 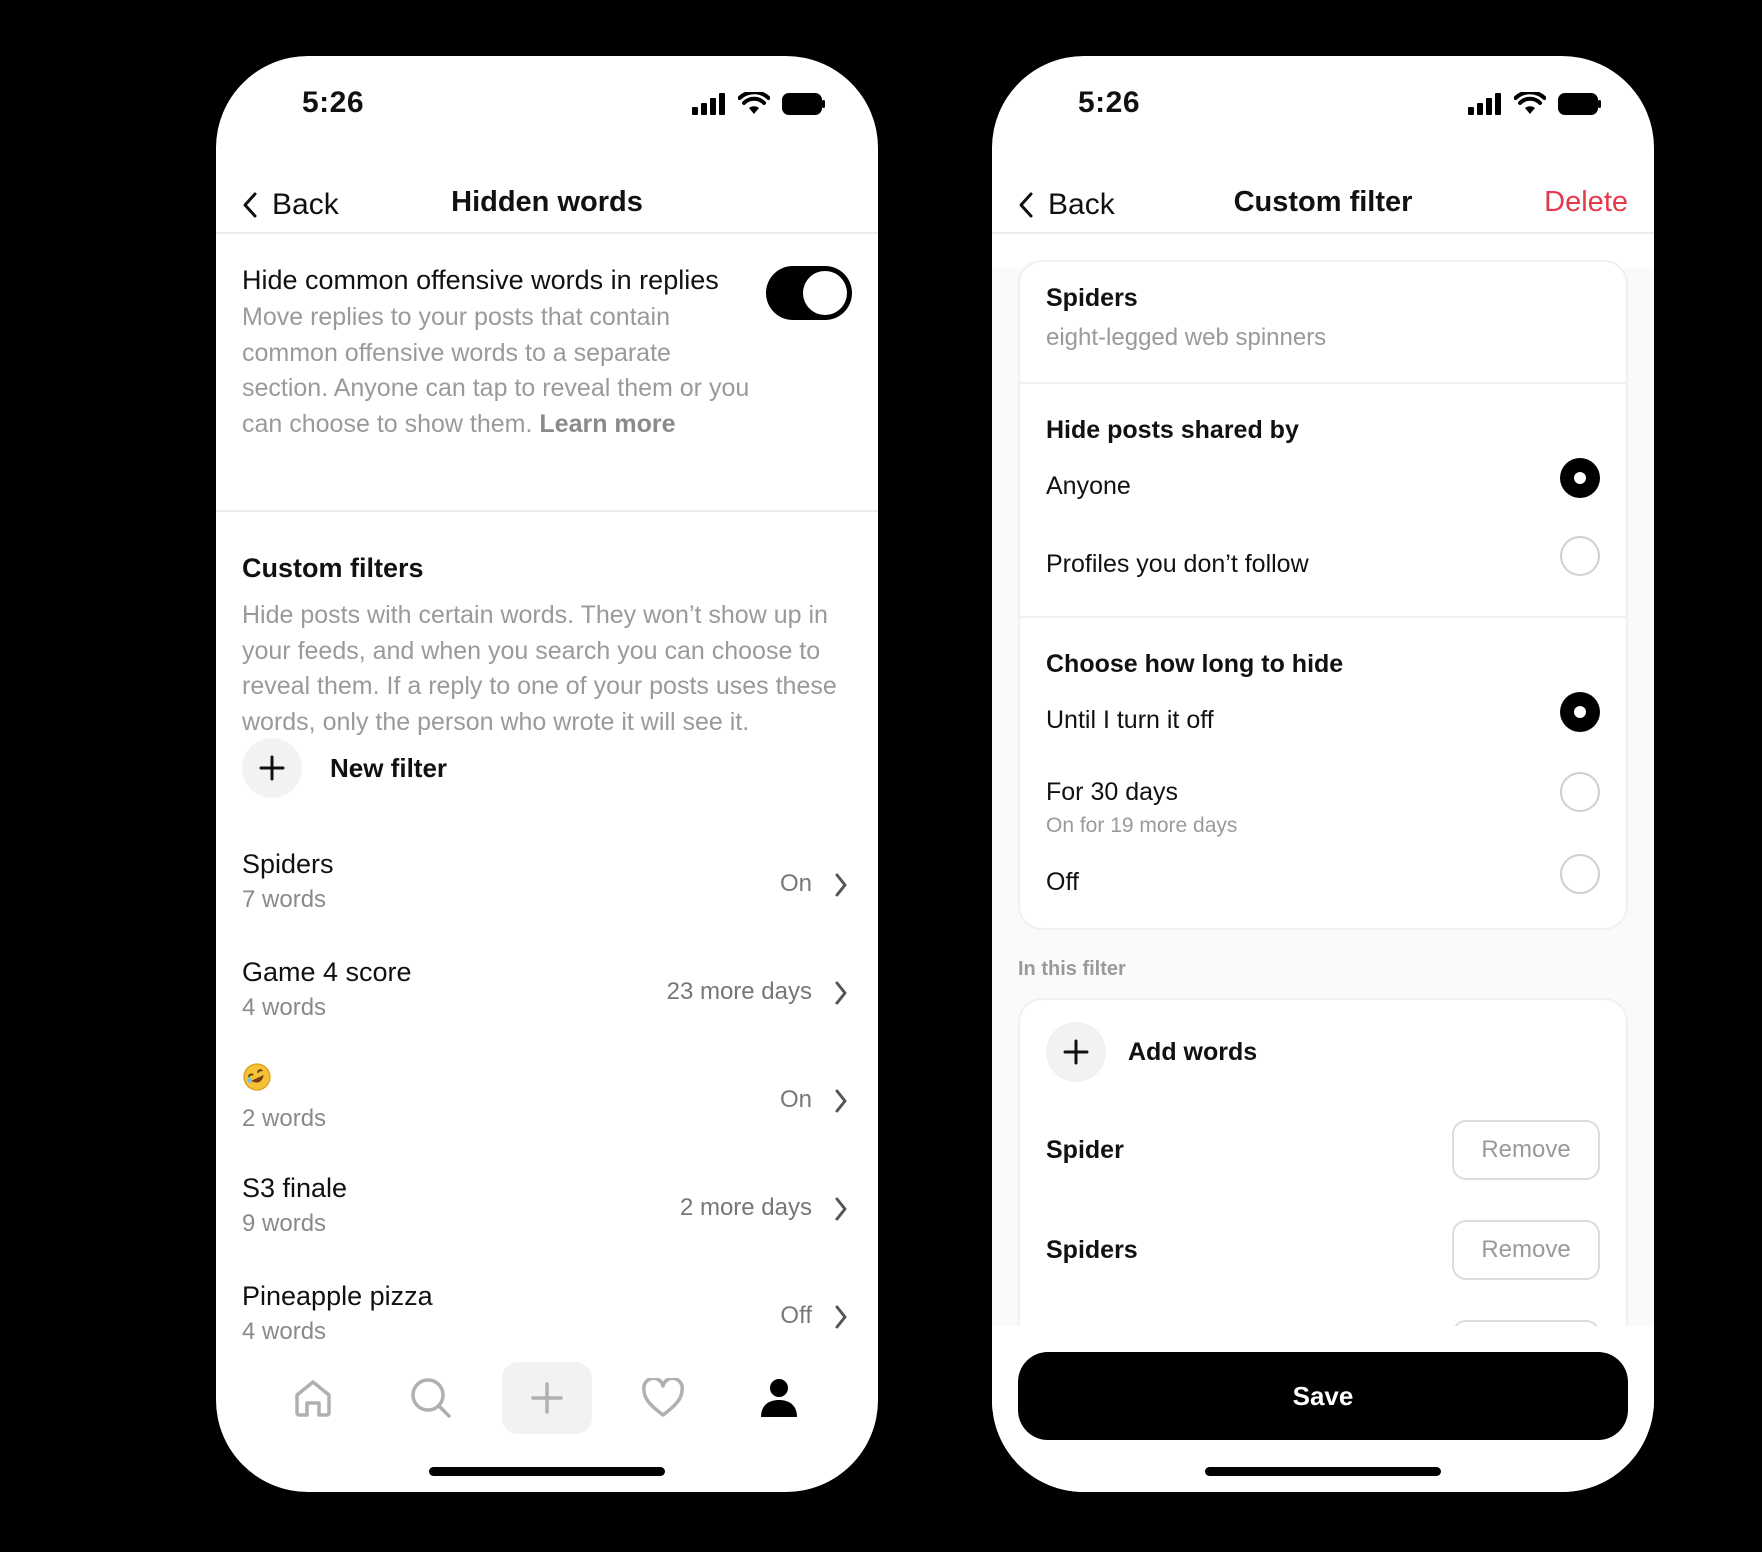 What do you see at coordinates (1580, 478) in the screenshot?
I see `radio-anyone` at bounding box center [1580, 478].